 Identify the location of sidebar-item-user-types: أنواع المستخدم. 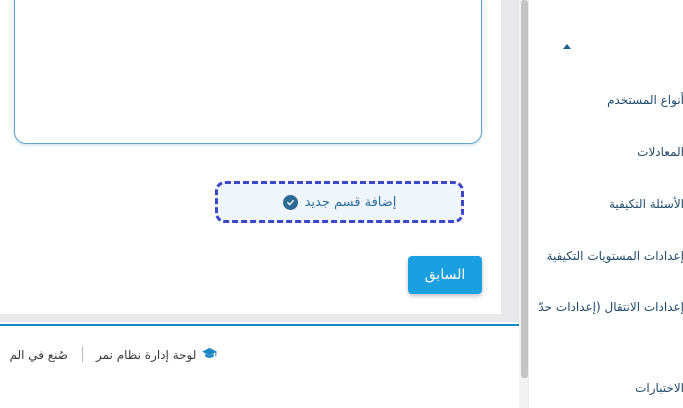
(645, 104).